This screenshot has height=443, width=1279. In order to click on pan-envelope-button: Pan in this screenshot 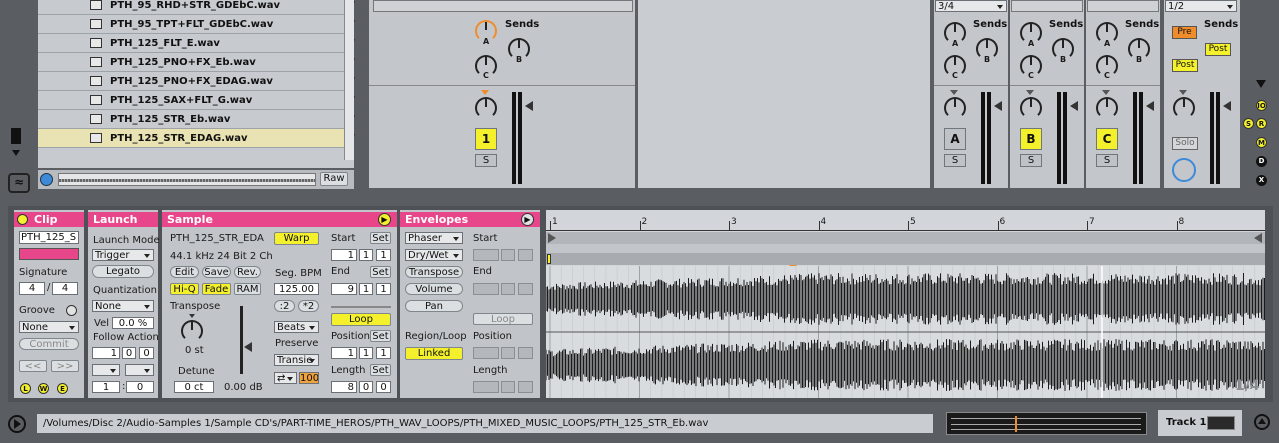, I will do `click(434, 306)`.